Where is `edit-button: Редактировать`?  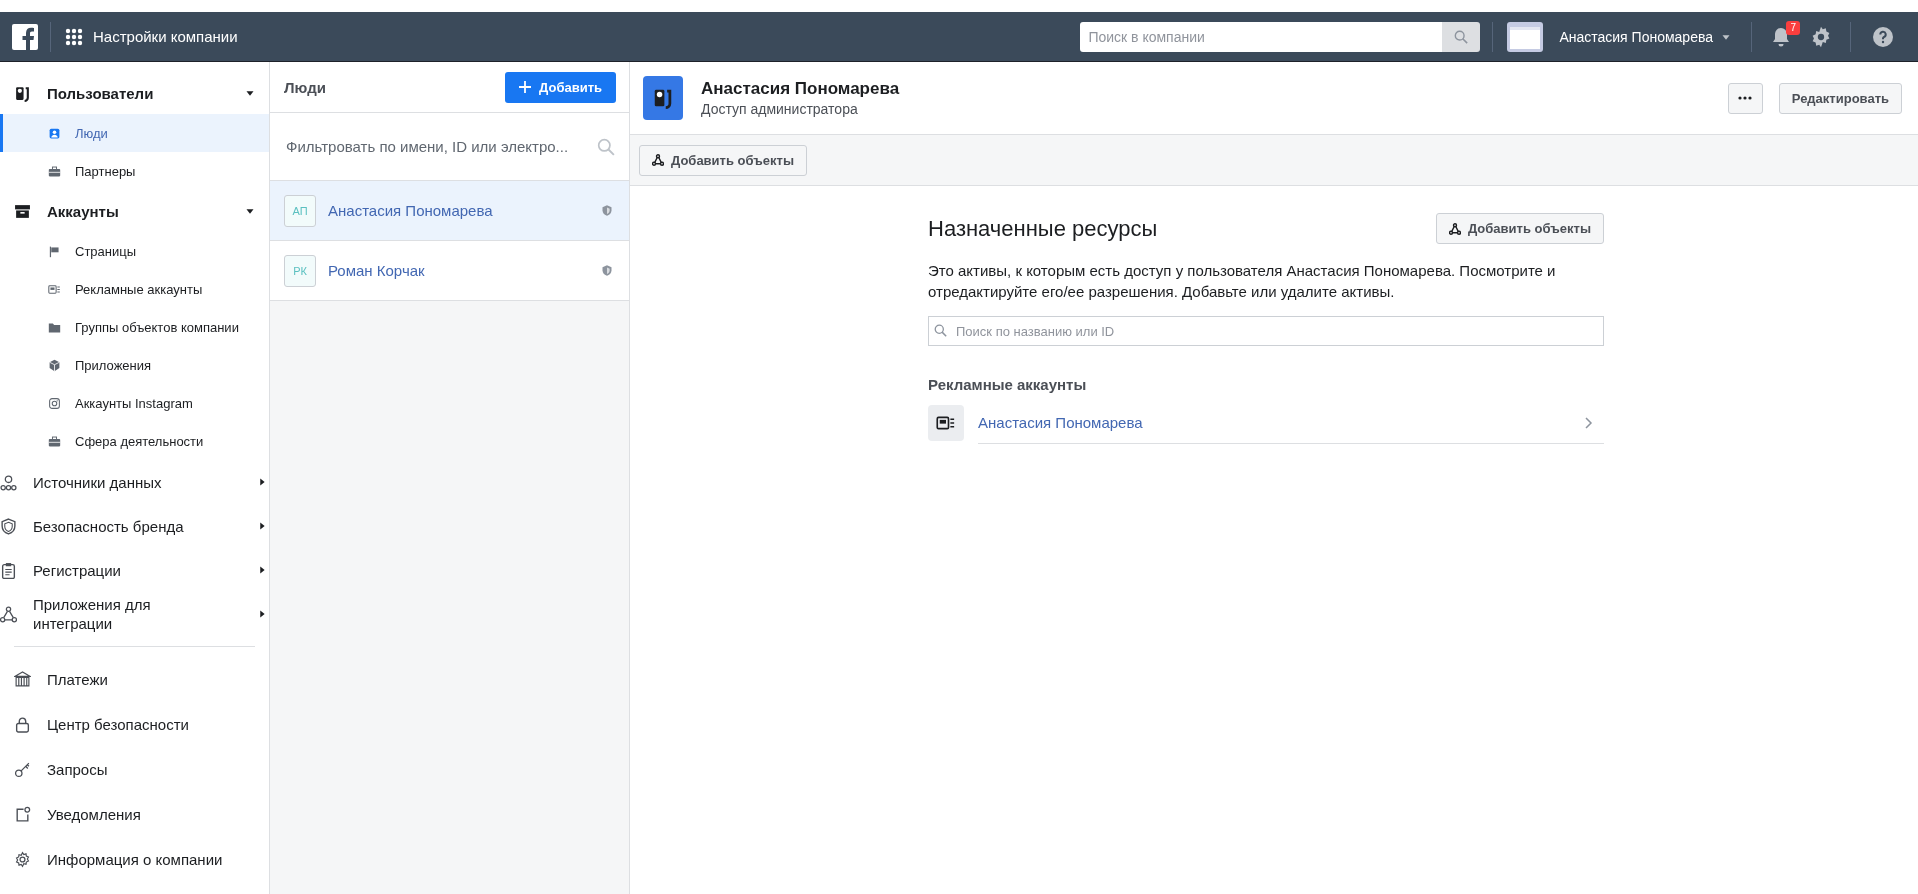 edit-button: Редактировать is located at coordinates (1840, 98).